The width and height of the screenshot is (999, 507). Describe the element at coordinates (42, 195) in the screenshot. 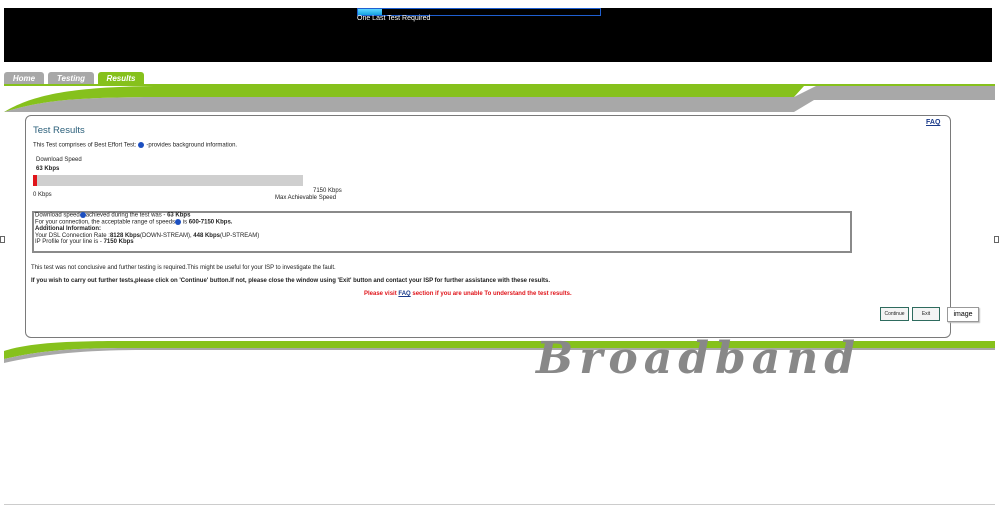

I see `min-speed-label: 0 Kbps` at that location.